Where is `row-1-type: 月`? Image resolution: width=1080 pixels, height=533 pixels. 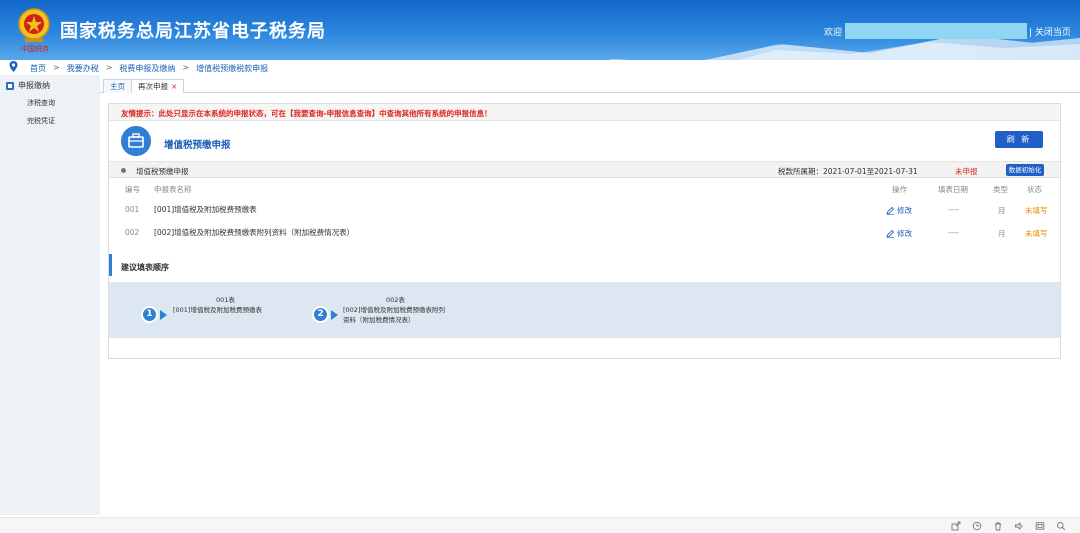
row-1-type: 月 is located at coordinates (1002, 210).